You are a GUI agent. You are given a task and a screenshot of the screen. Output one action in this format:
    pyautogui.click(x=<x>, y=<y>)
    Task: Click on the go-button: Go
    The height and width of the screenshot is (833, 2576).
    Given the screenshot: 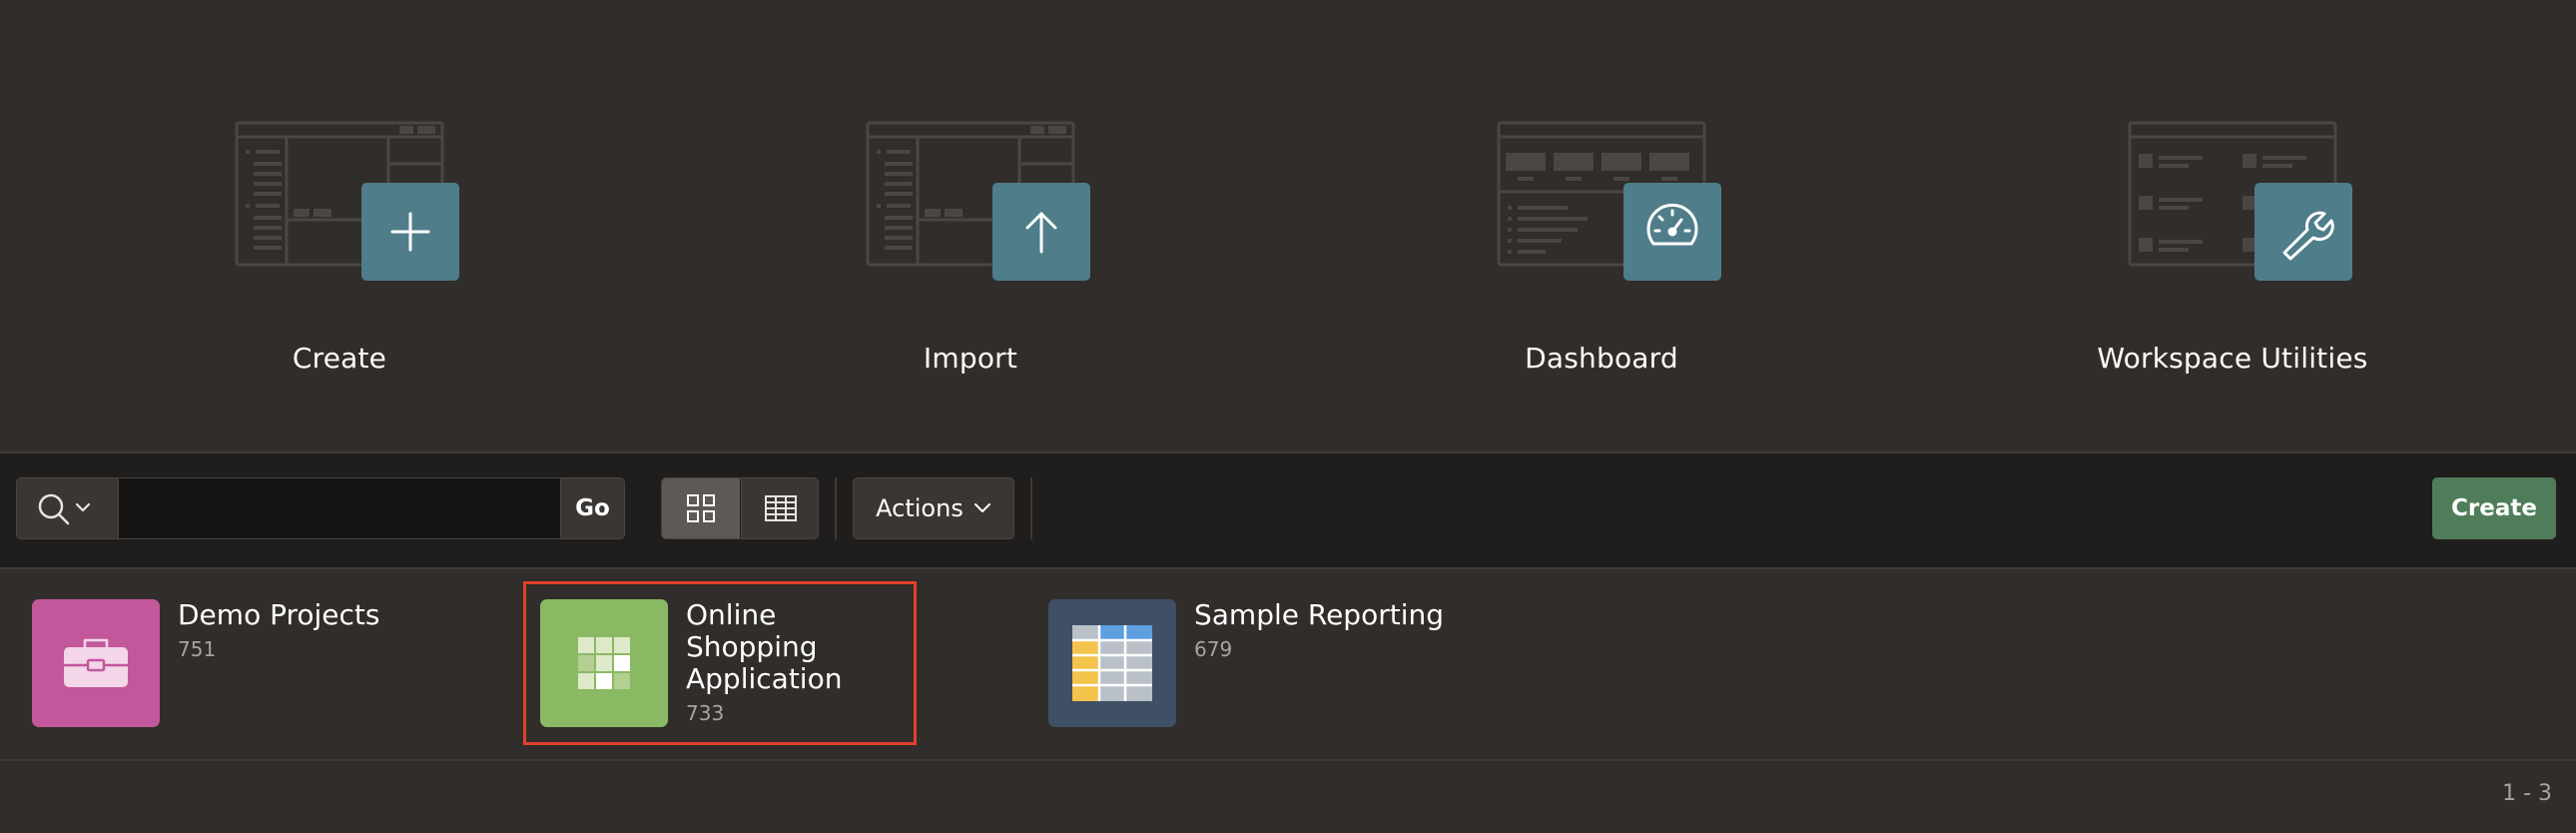 What is the action you would take?
    pyautogui.click(x=592, y=508)
    